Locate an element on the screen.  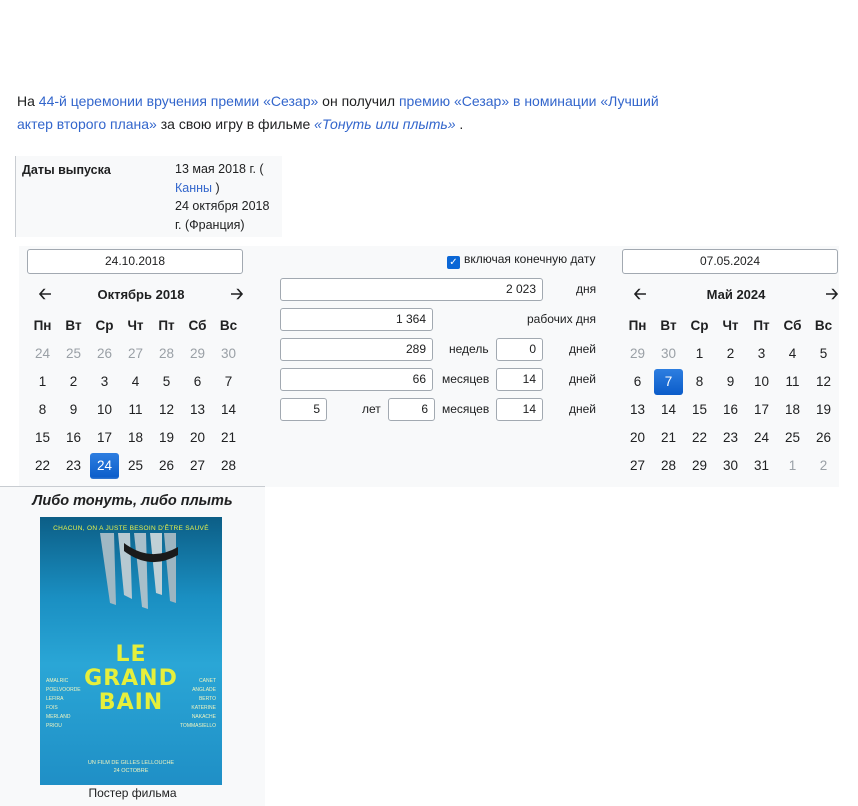
weeks-field: 289 is located at coordinates (356, 349).